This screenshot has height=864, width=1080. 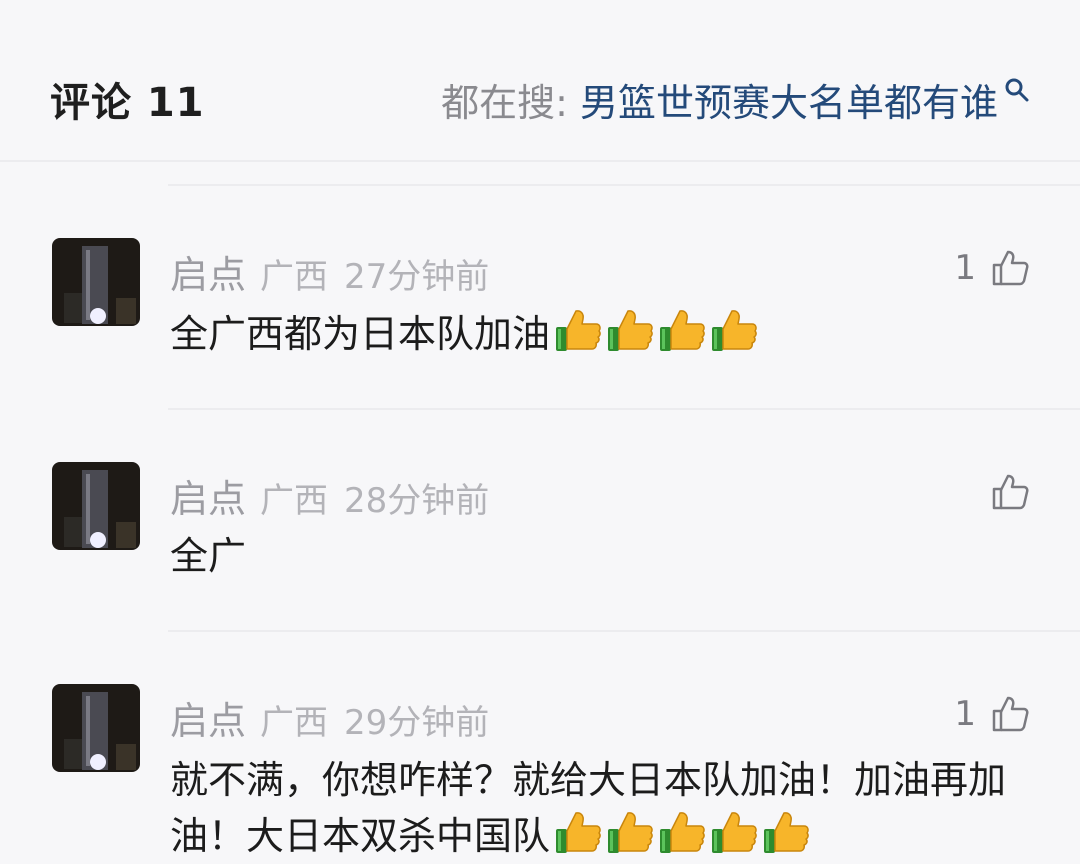 I want to click on comment-time: 29分钟前, so click(x=417, y=723).